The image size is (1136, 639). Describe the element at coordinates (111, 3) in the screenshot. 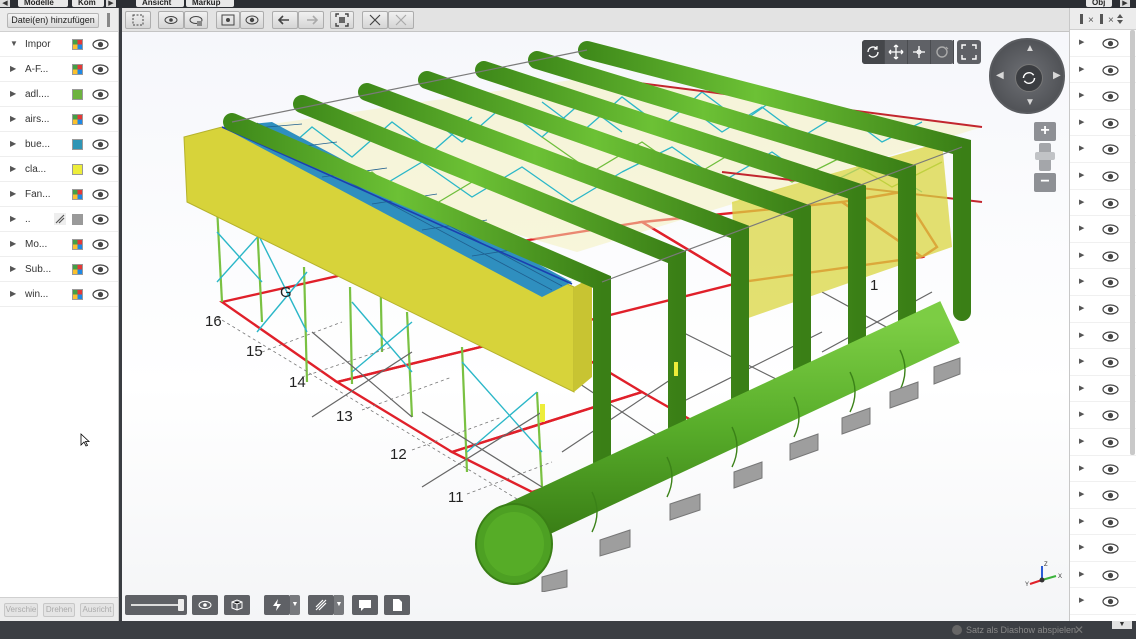

I see `tab-scroll-right-icon: ▶` at that location.